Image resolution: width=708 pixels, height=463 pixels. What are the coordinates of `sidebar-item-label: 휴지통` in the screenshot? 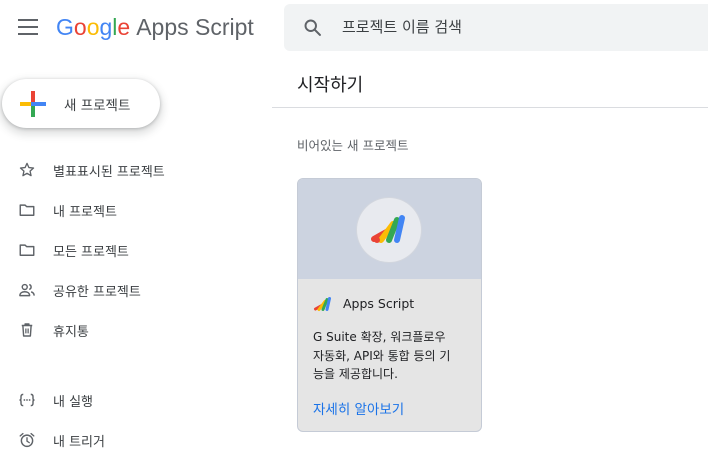 It's located at (71, 332).